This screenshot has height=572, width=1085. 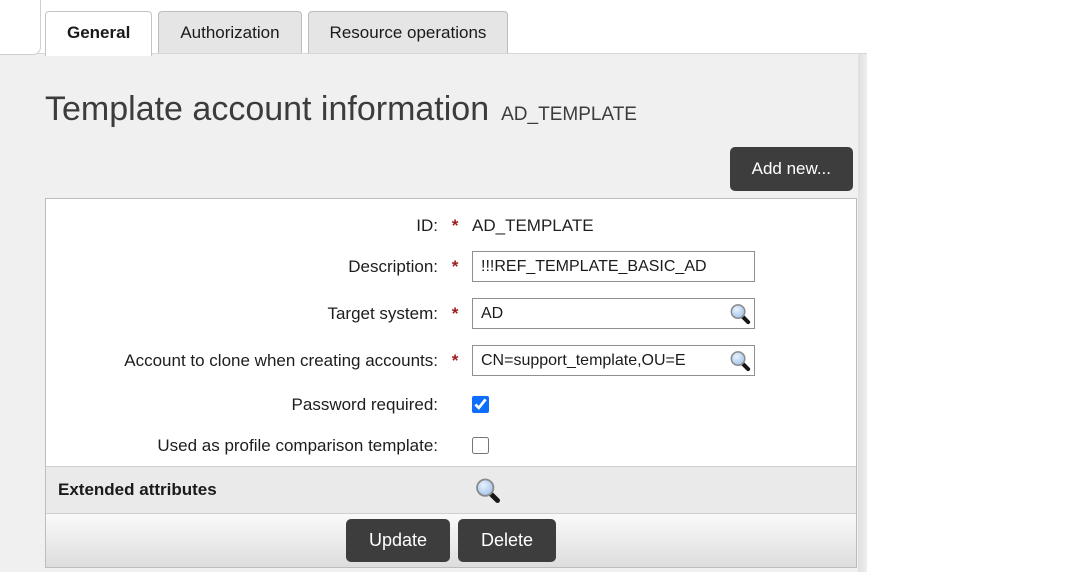 I want to click on target-system-label: Target system:, so click(x=382, y=313).